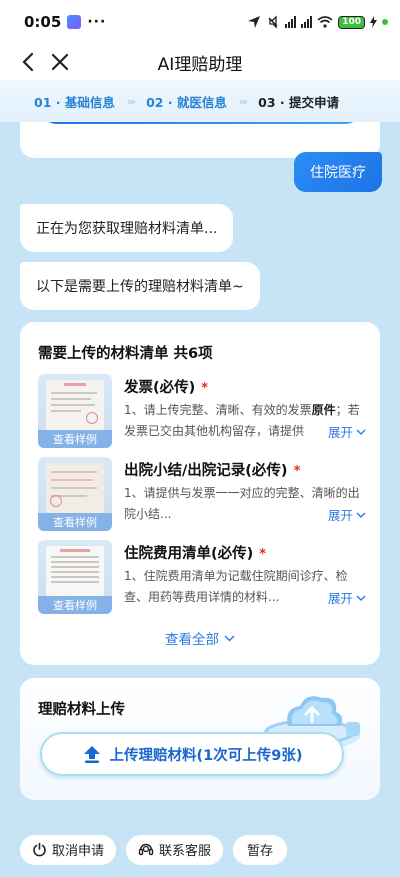 Image resolution: width=400 pixels, height=877 pixels. What do you see at coordinates (298, 102) in the screenshot?
I see `step-submit: 03 · 提交申请` at bounding box center [298, 102].